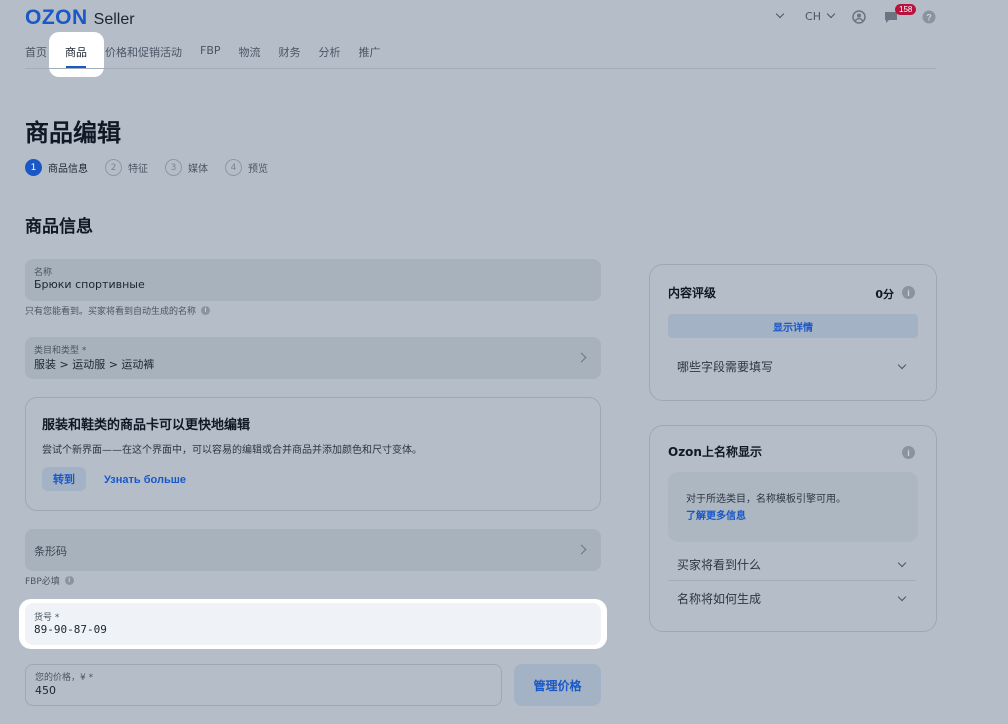 The image size is (1008, 724). What do you see at coordinates (313, 550) in the screenshot?
I see `barcode-field: 条形码` at bounding box center [313, 550].